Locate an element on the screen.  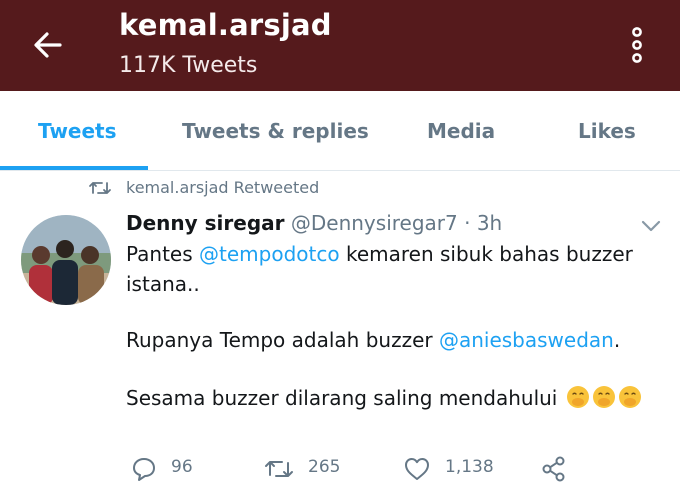
retweet-notice-text: kemal.arsjad Retweeted is located at coordinates (223, 187).